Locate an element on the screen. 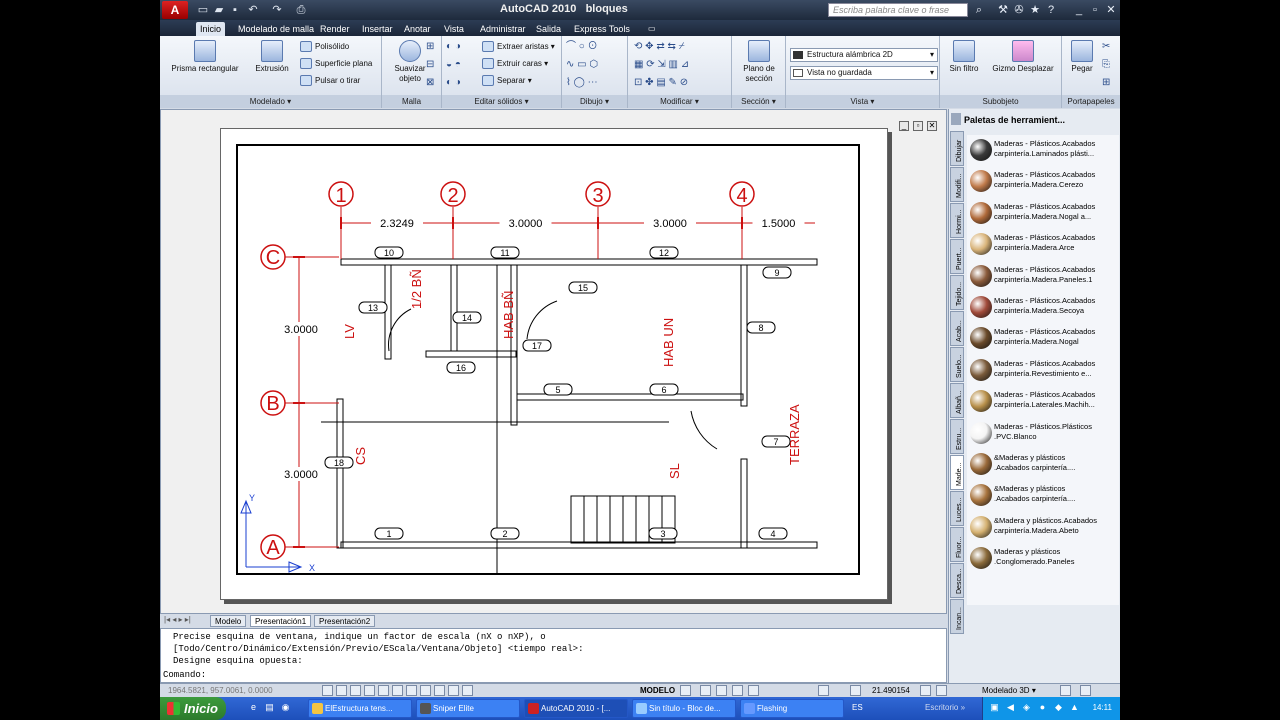 This screenshot has width=1280, height=720. polar-tracking-icon is located at coordinates (383, 690).